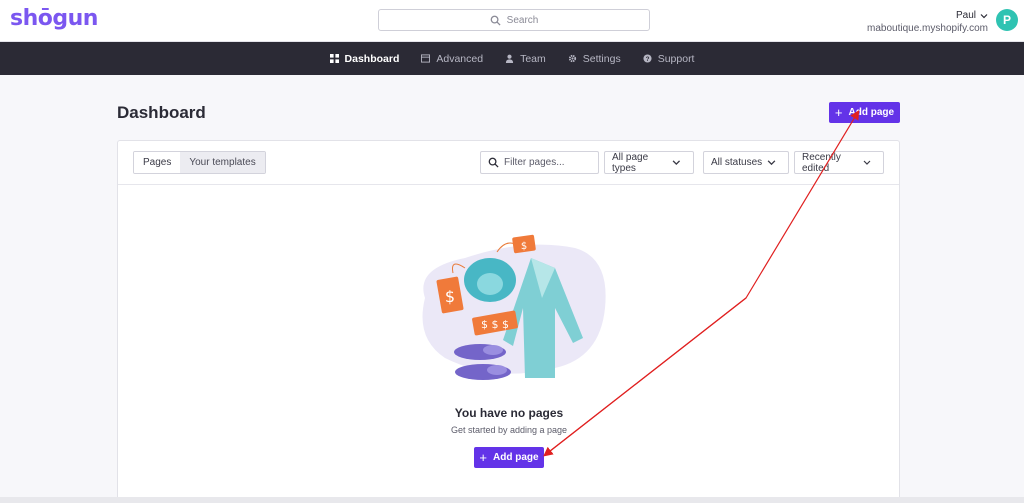 The width and height of the screenshot is (1024, 503). What do you see at coordinates (927, 28) in the screenshot?
I see `store-domain: maboutique.myshopify.com` at bounding box center [927, 28].